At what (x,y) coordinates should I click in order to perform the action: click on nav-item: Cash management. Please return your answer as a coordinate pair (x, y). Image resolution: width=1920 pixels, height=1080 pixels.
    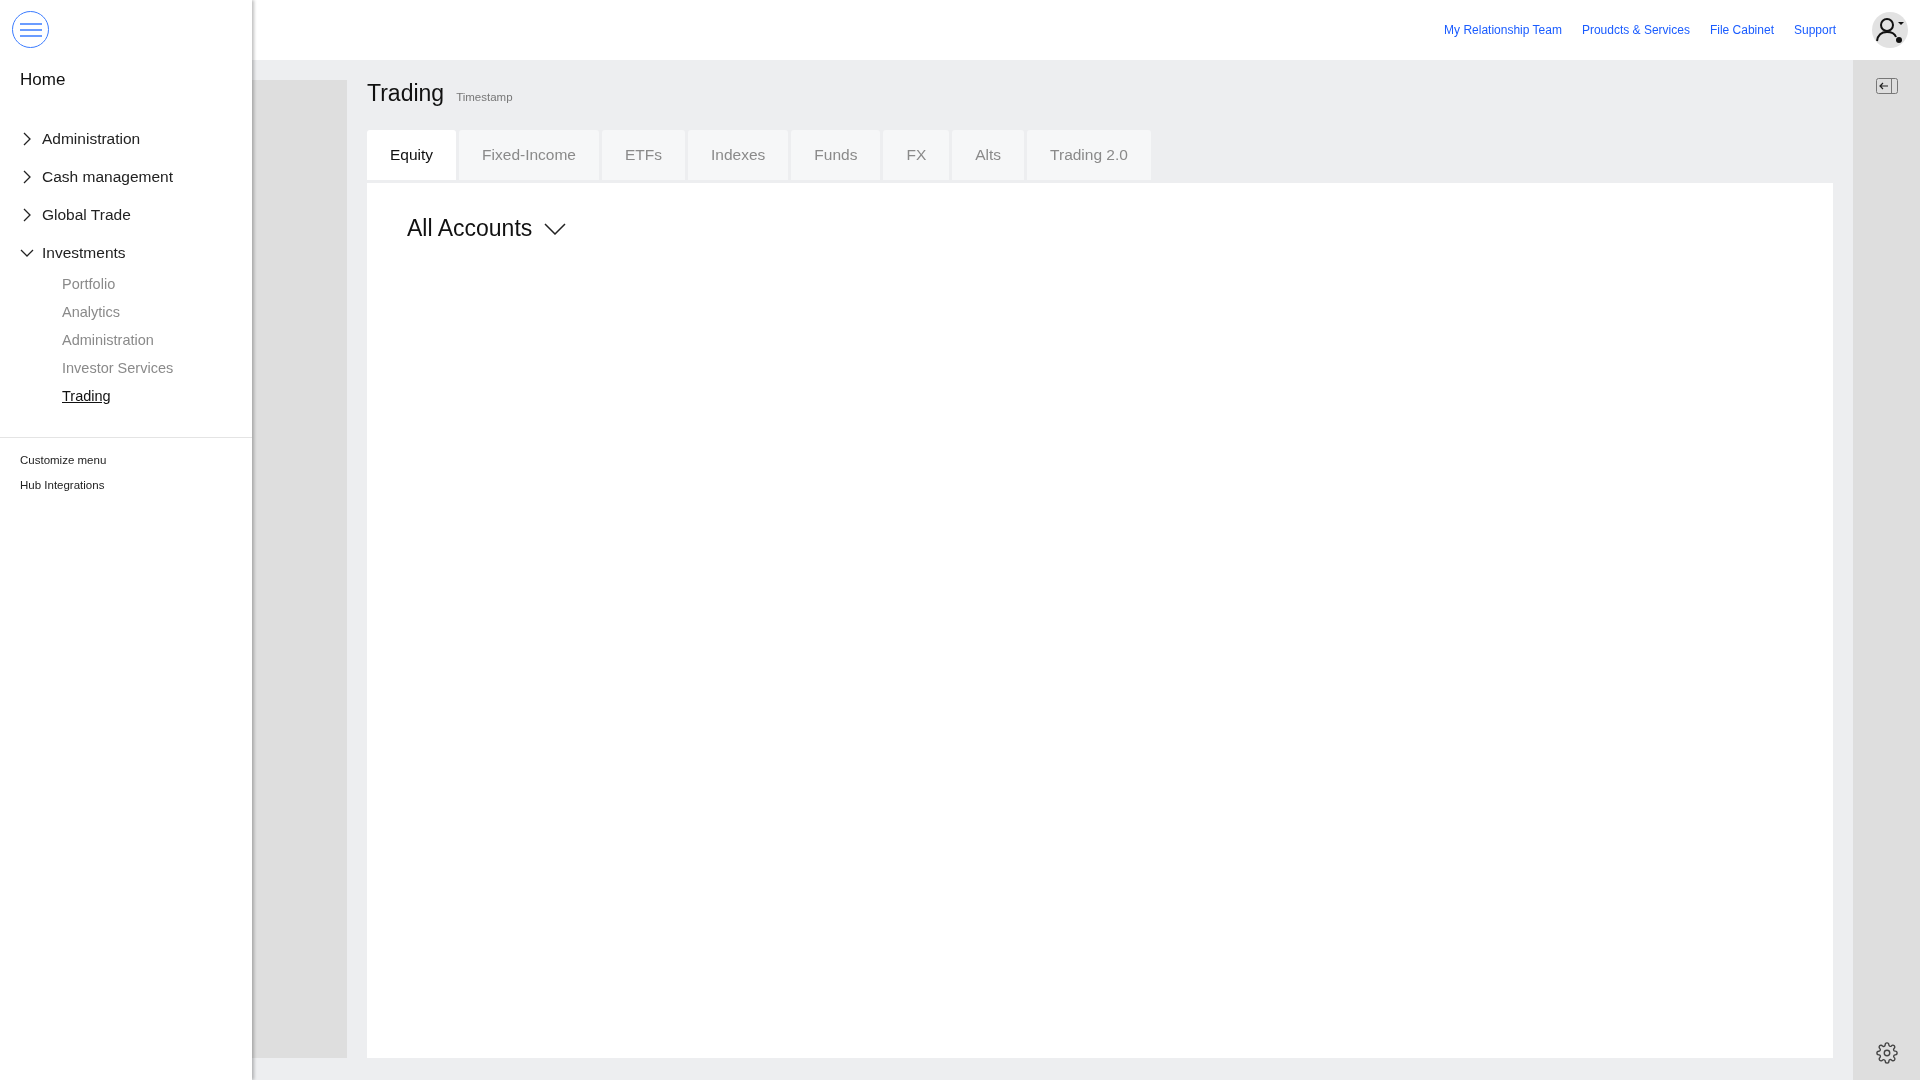
    Looking at the image, I should click on (126, 177).